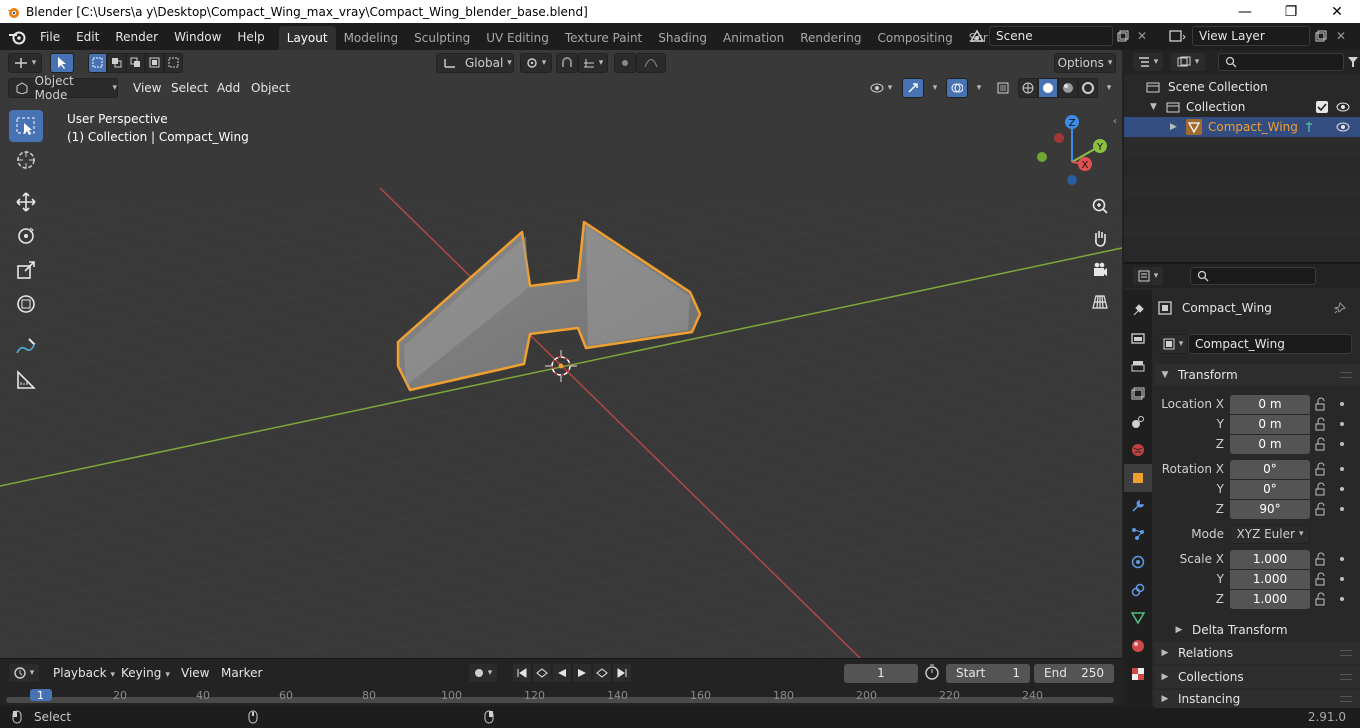 This screenshot has width=1360, height=728. I want to click on rotation-x-lock-icon, so click(1321, 469).